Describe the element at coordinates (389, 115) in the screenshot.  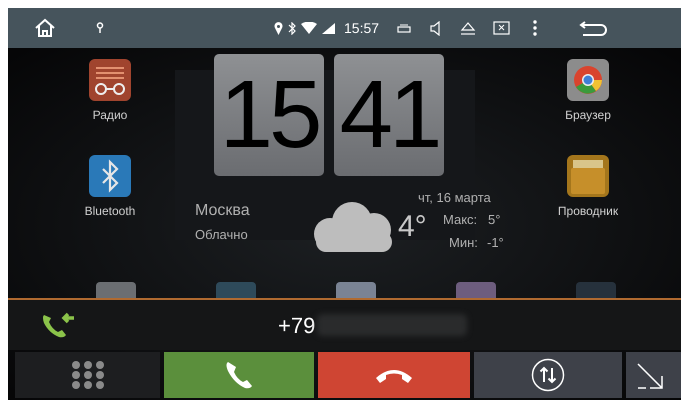
I see `clock-minutes: 41` at that location.